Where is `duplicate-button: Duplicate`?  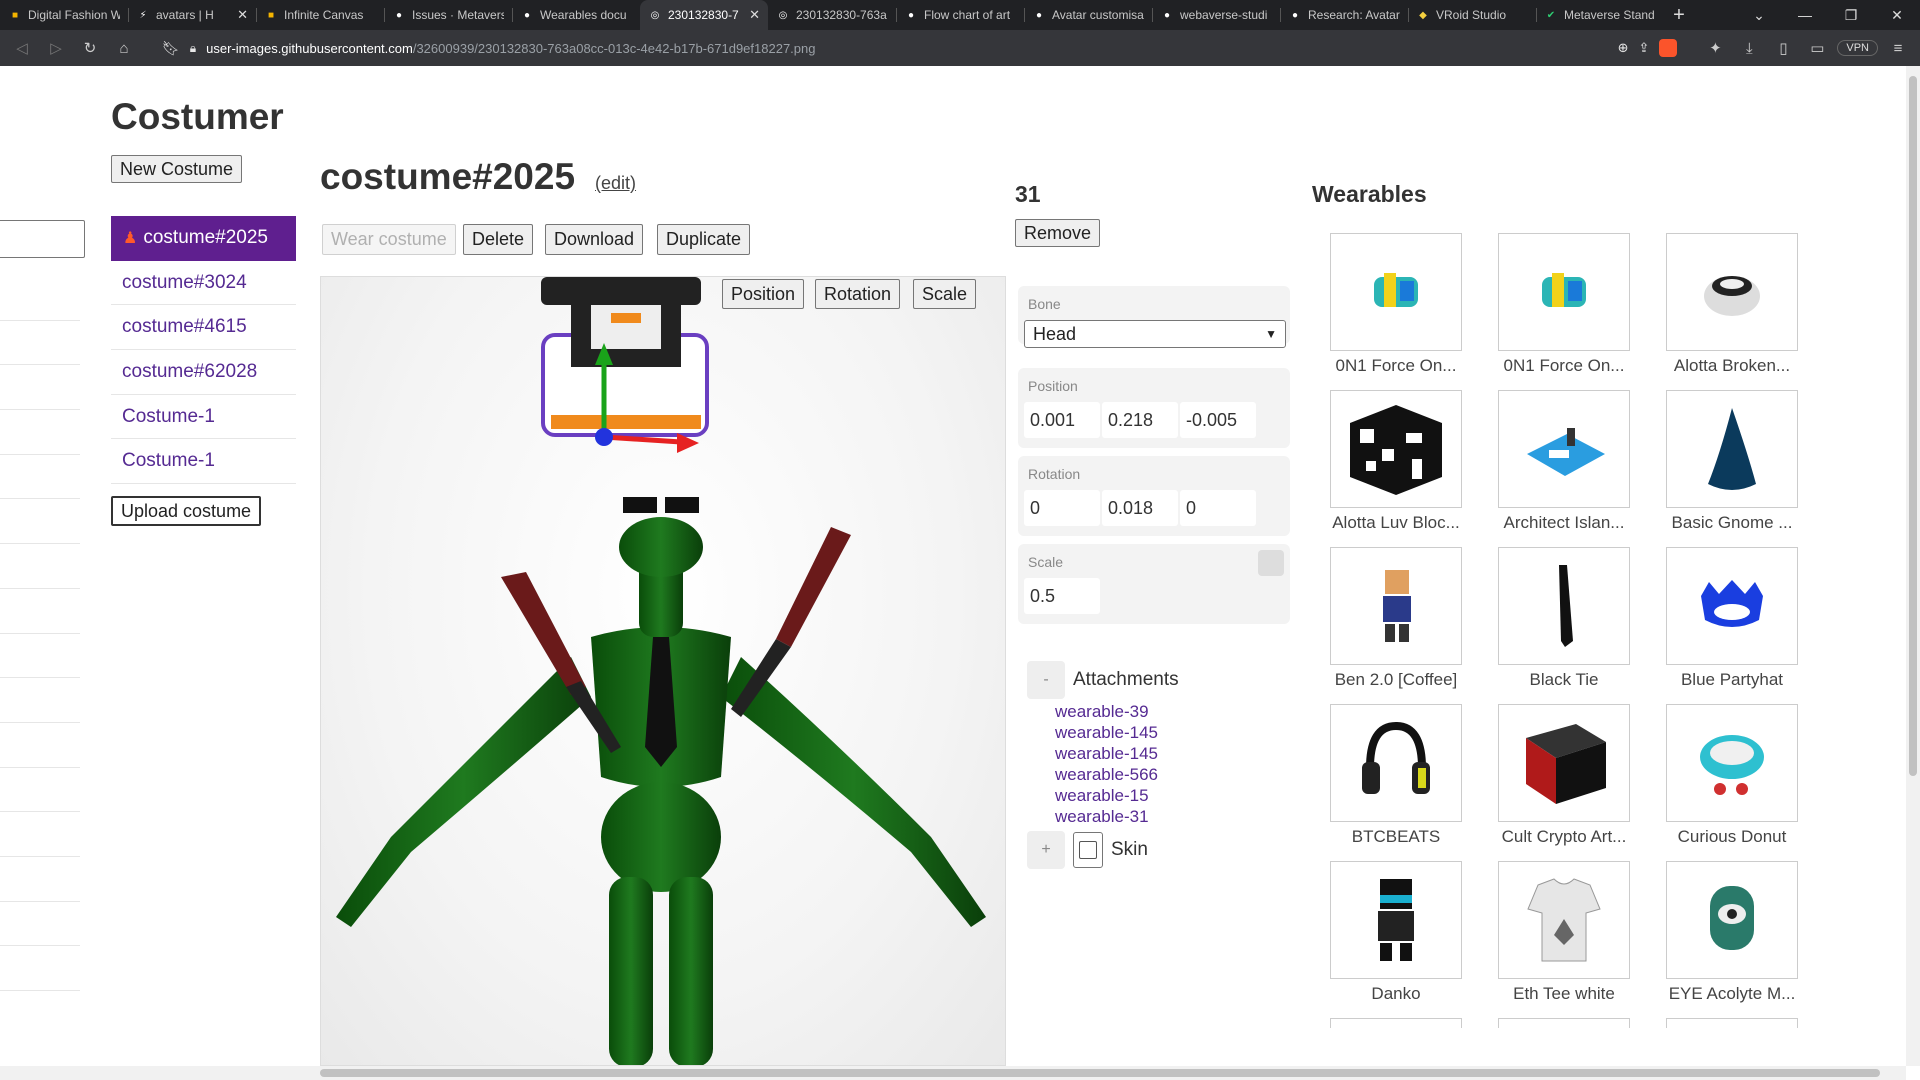
duplicate-button: Duplicate is located at coordinates (704, 239).